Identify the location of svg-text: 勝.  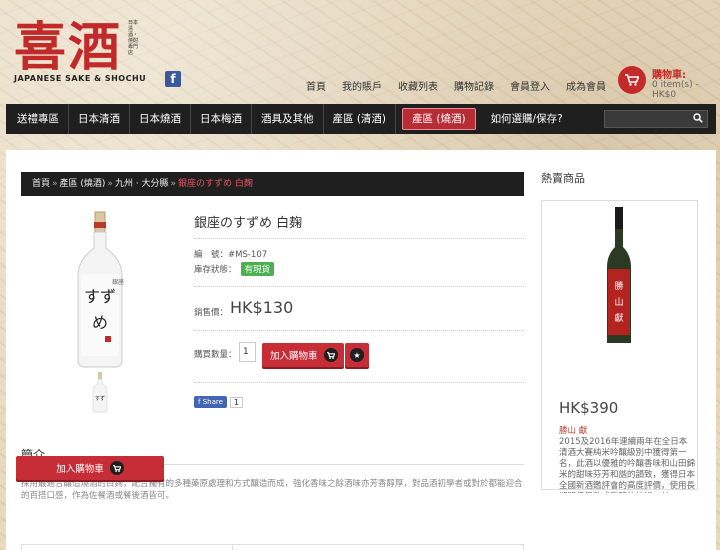
(618, 286).